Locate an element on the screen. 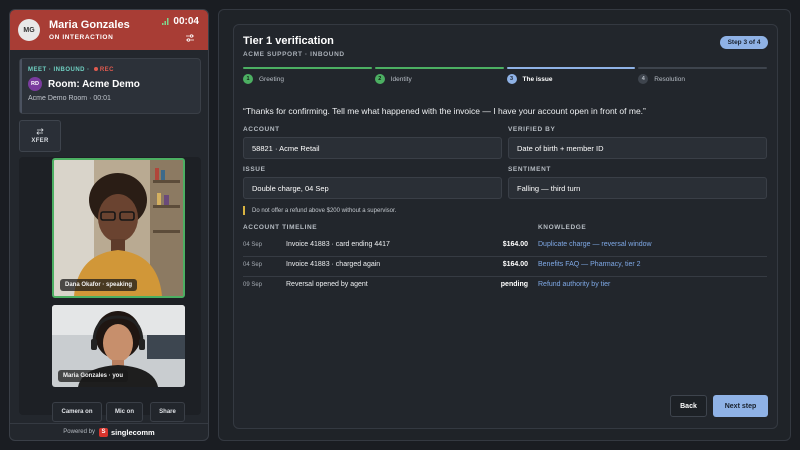 This screenshot has width=800, height=450. page-title: Tier 1 verification is located at coordinates (288, 41).